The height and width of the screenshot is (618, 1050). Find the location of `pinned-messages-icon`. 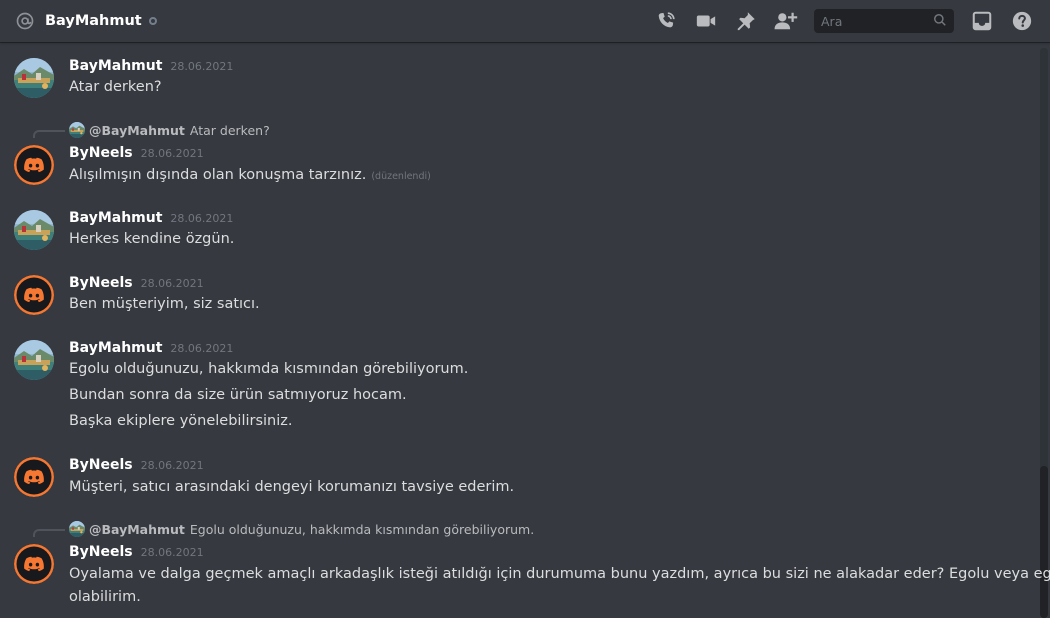

pinned-messages-icon is located at coordinates (746, 21).